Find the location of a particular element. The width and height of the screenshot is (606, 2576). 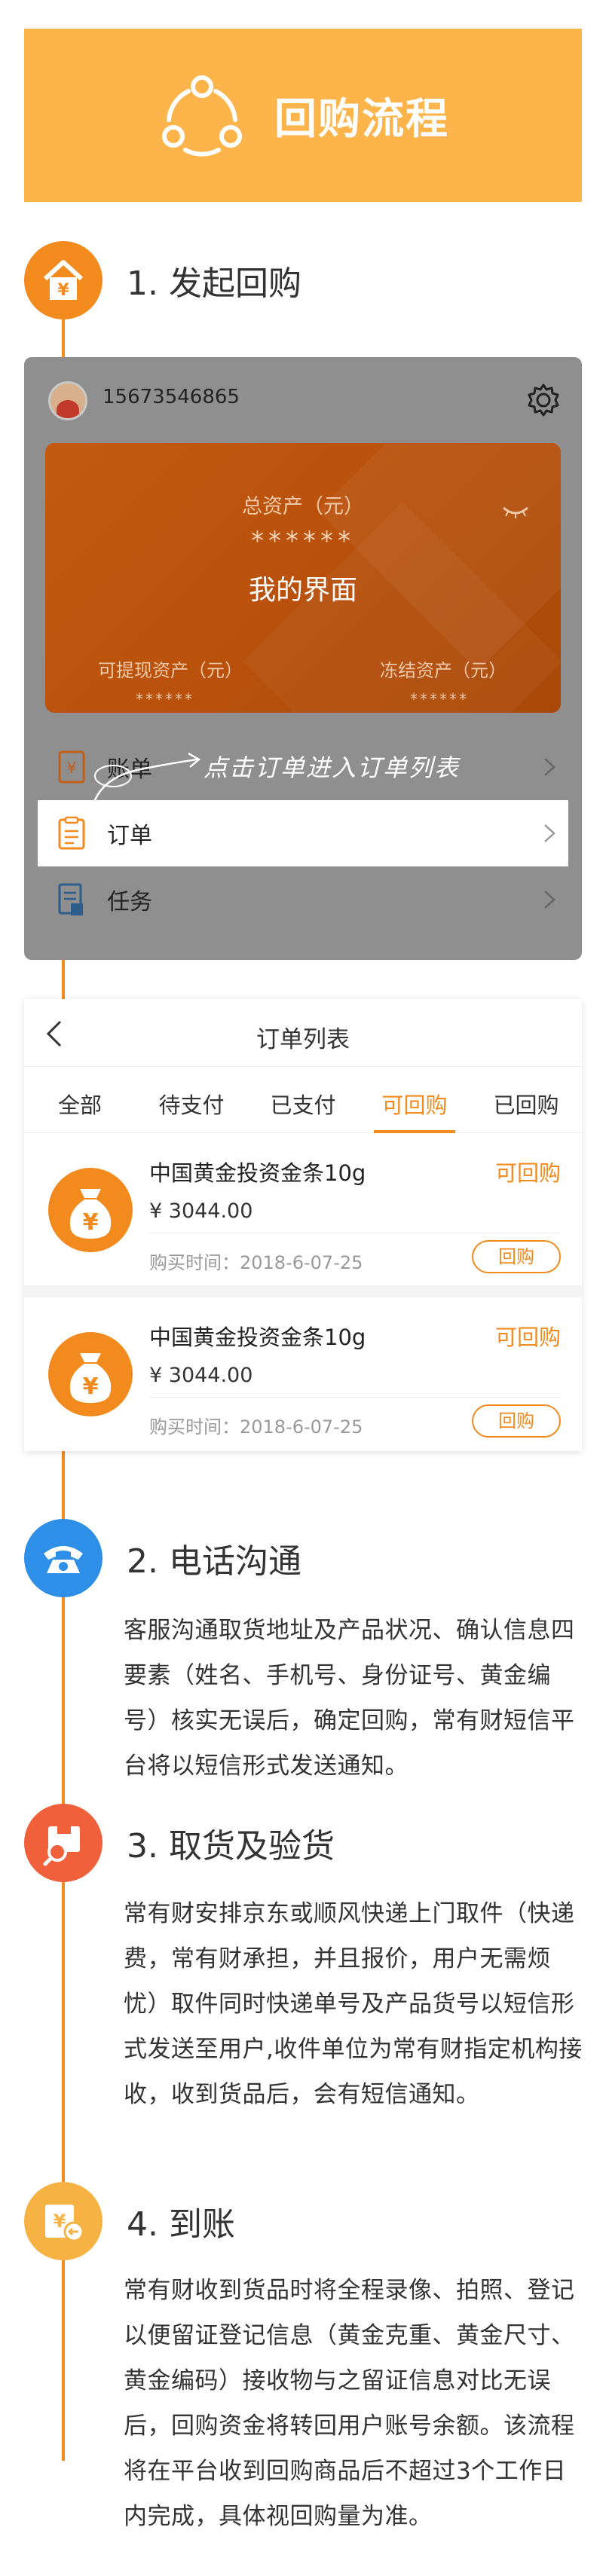

step-1-header: ¥ 1. 发起回购 is located at coordinates (162, 280).